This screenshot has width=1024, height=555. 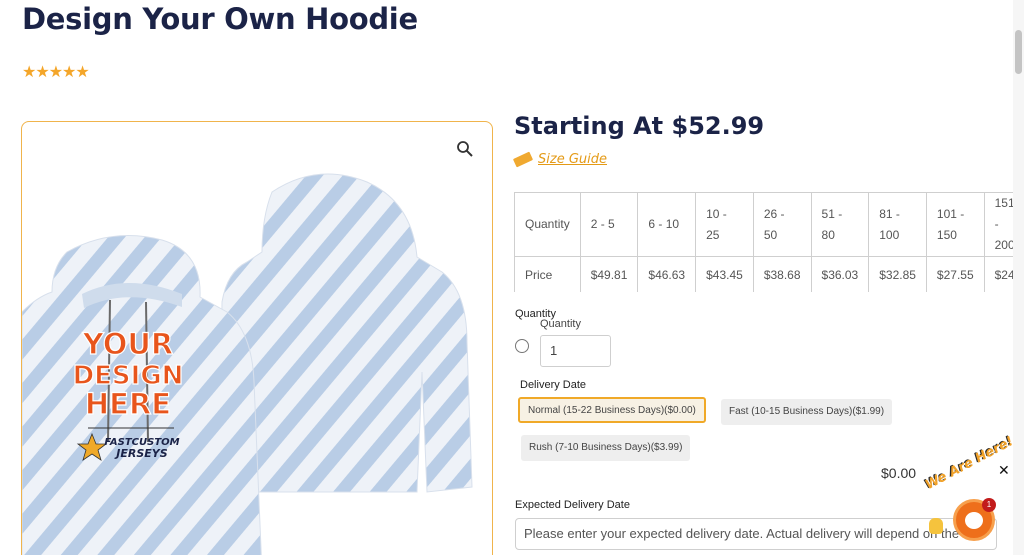 What do you see at coordinates (840, 274) in the screenshot?
I see `price-tier-cell: $36.03` at bounding box center [840, 274].